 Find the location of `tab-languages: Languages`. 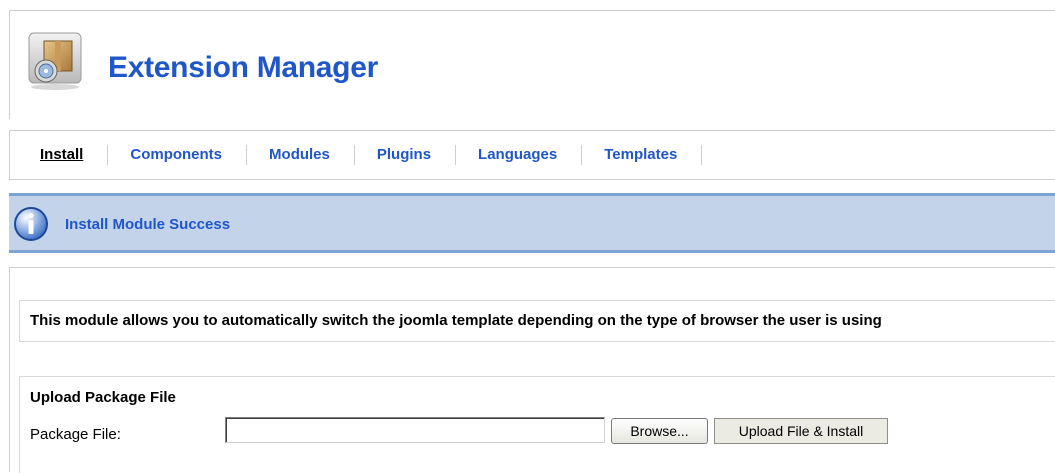

tab-languages: Languages is located at coordinates (519, 155).